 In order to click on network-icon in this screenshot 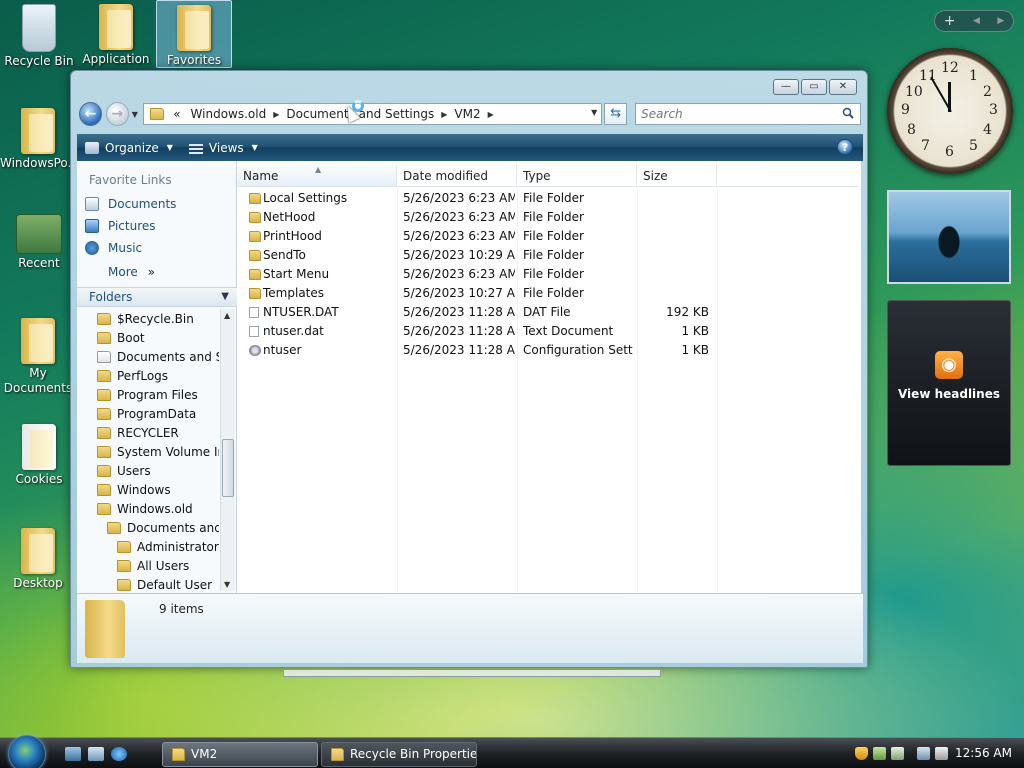, I will do `click(923, 753)`.